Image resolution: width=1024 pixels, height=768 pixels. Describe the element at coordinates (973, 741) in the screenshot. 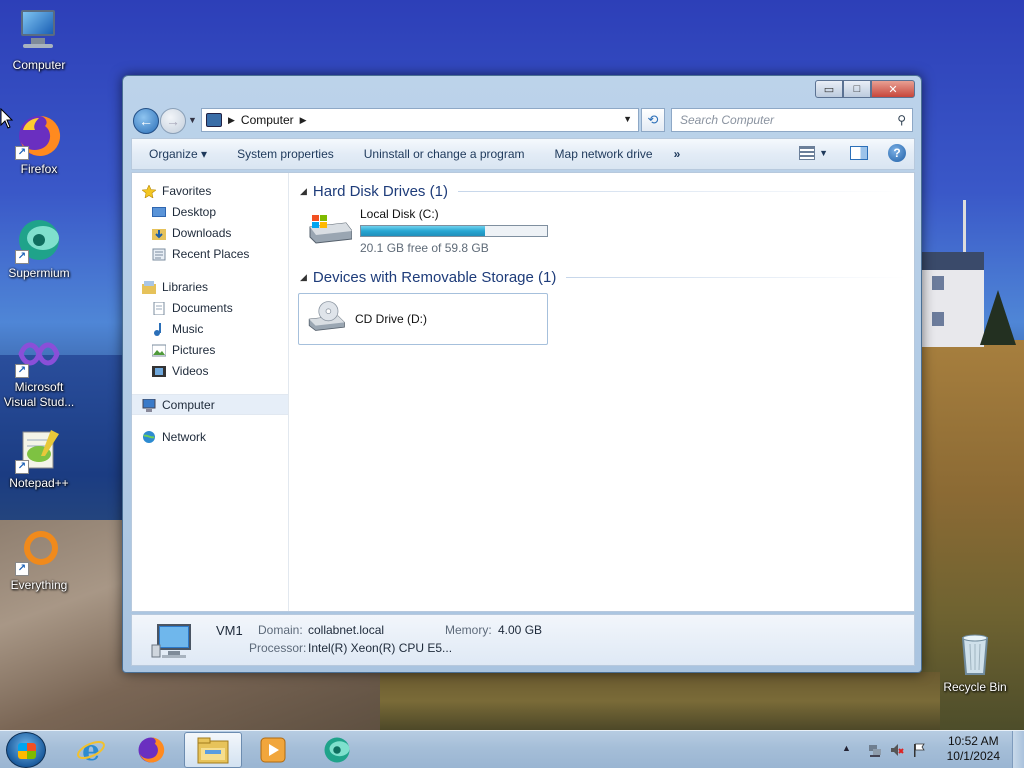

I see `clock-time: 10:52 AM` at that location.